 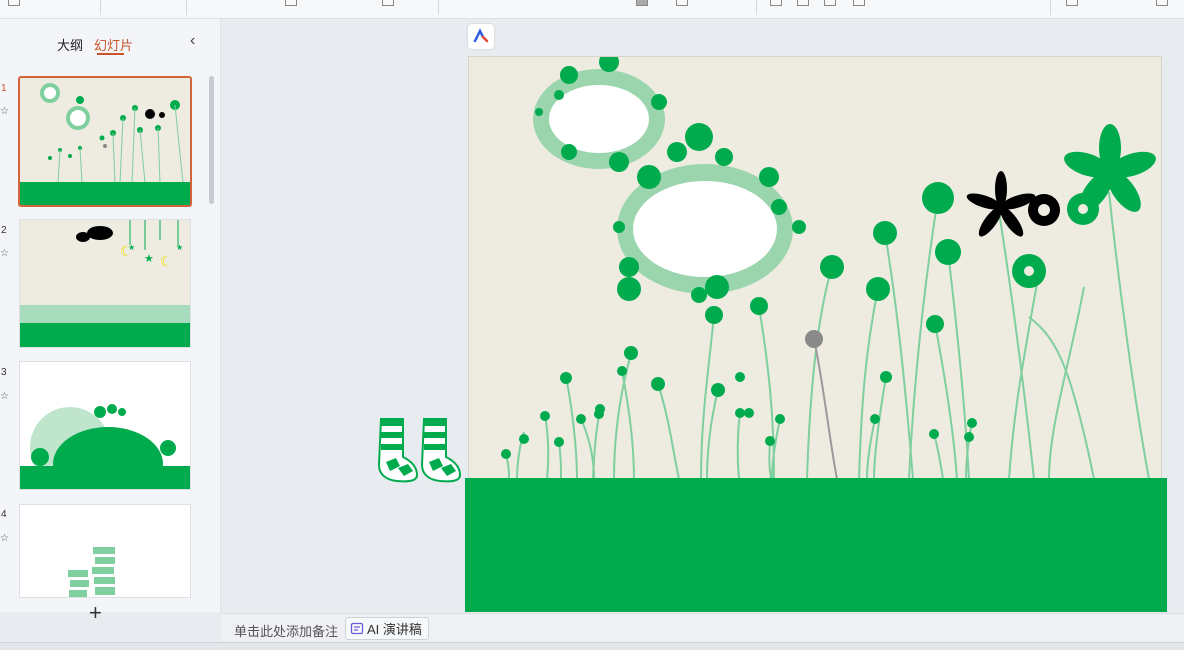 I want to click on align-left-icon, so click(x=776, y=3).